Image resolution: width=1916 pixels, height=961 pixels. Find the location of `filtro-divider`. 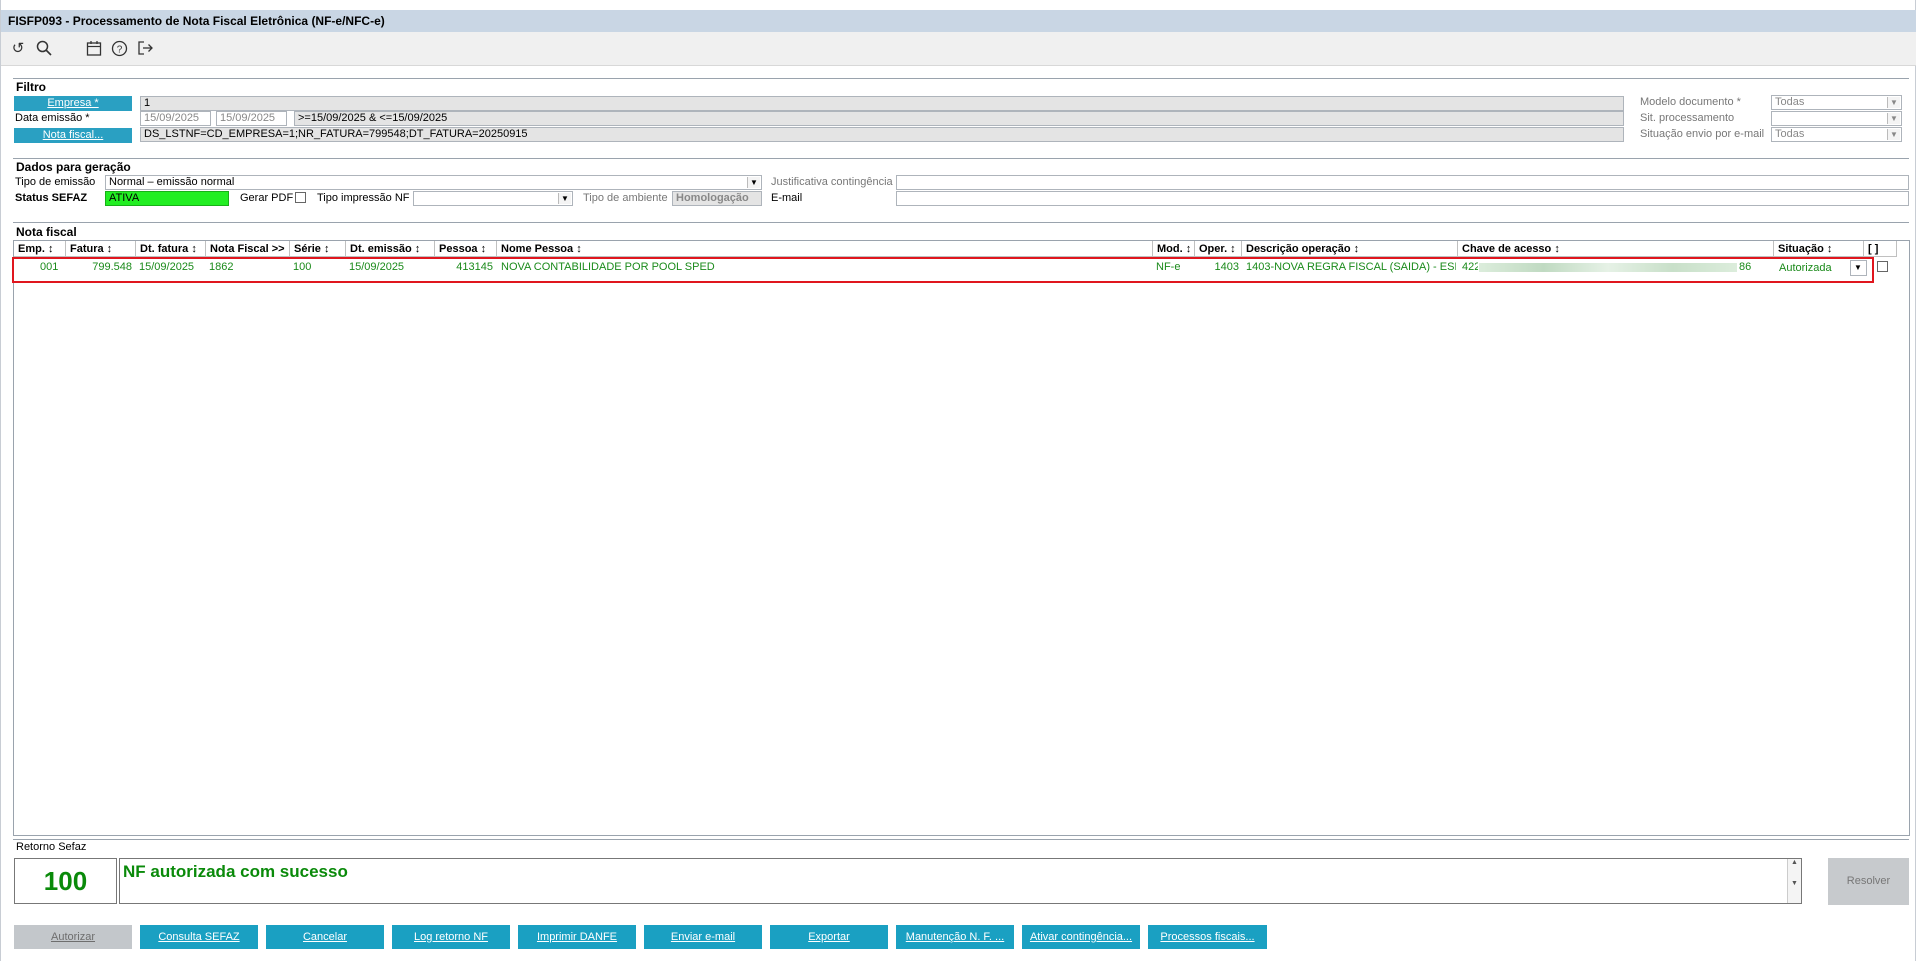

filtro-divider is located at coordinates (961, 78).